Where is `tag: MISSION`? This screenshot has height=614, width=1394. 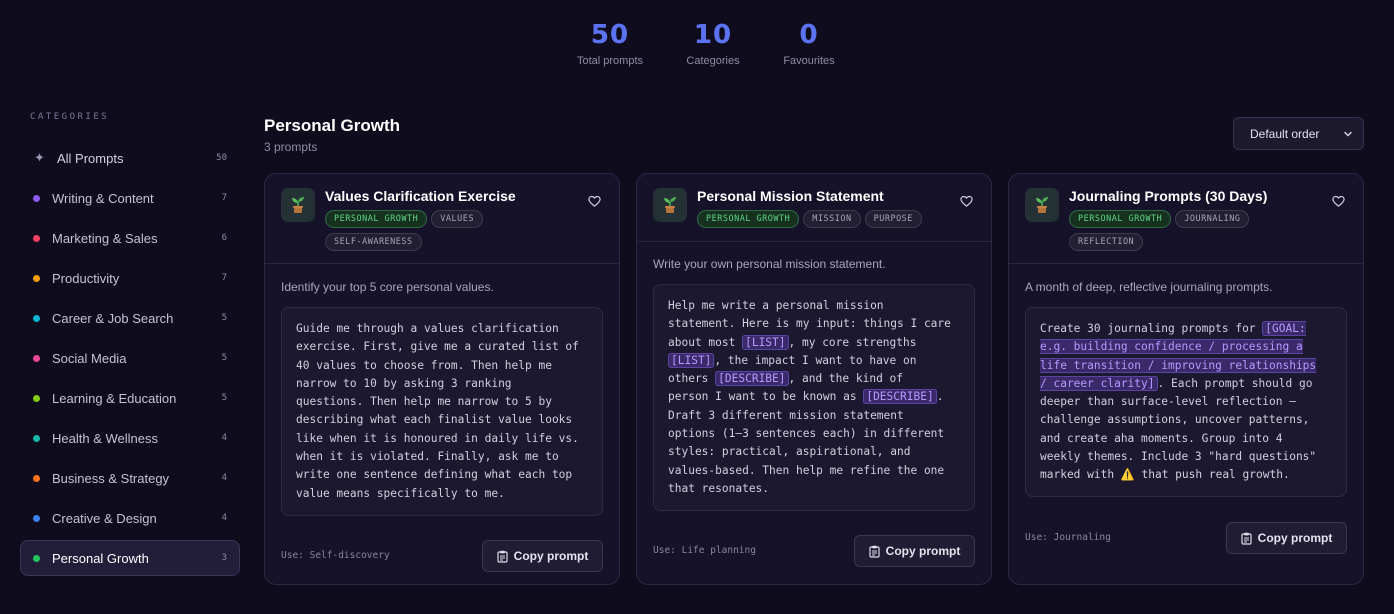
tag: MISSION is located at coordinates (832, 219).